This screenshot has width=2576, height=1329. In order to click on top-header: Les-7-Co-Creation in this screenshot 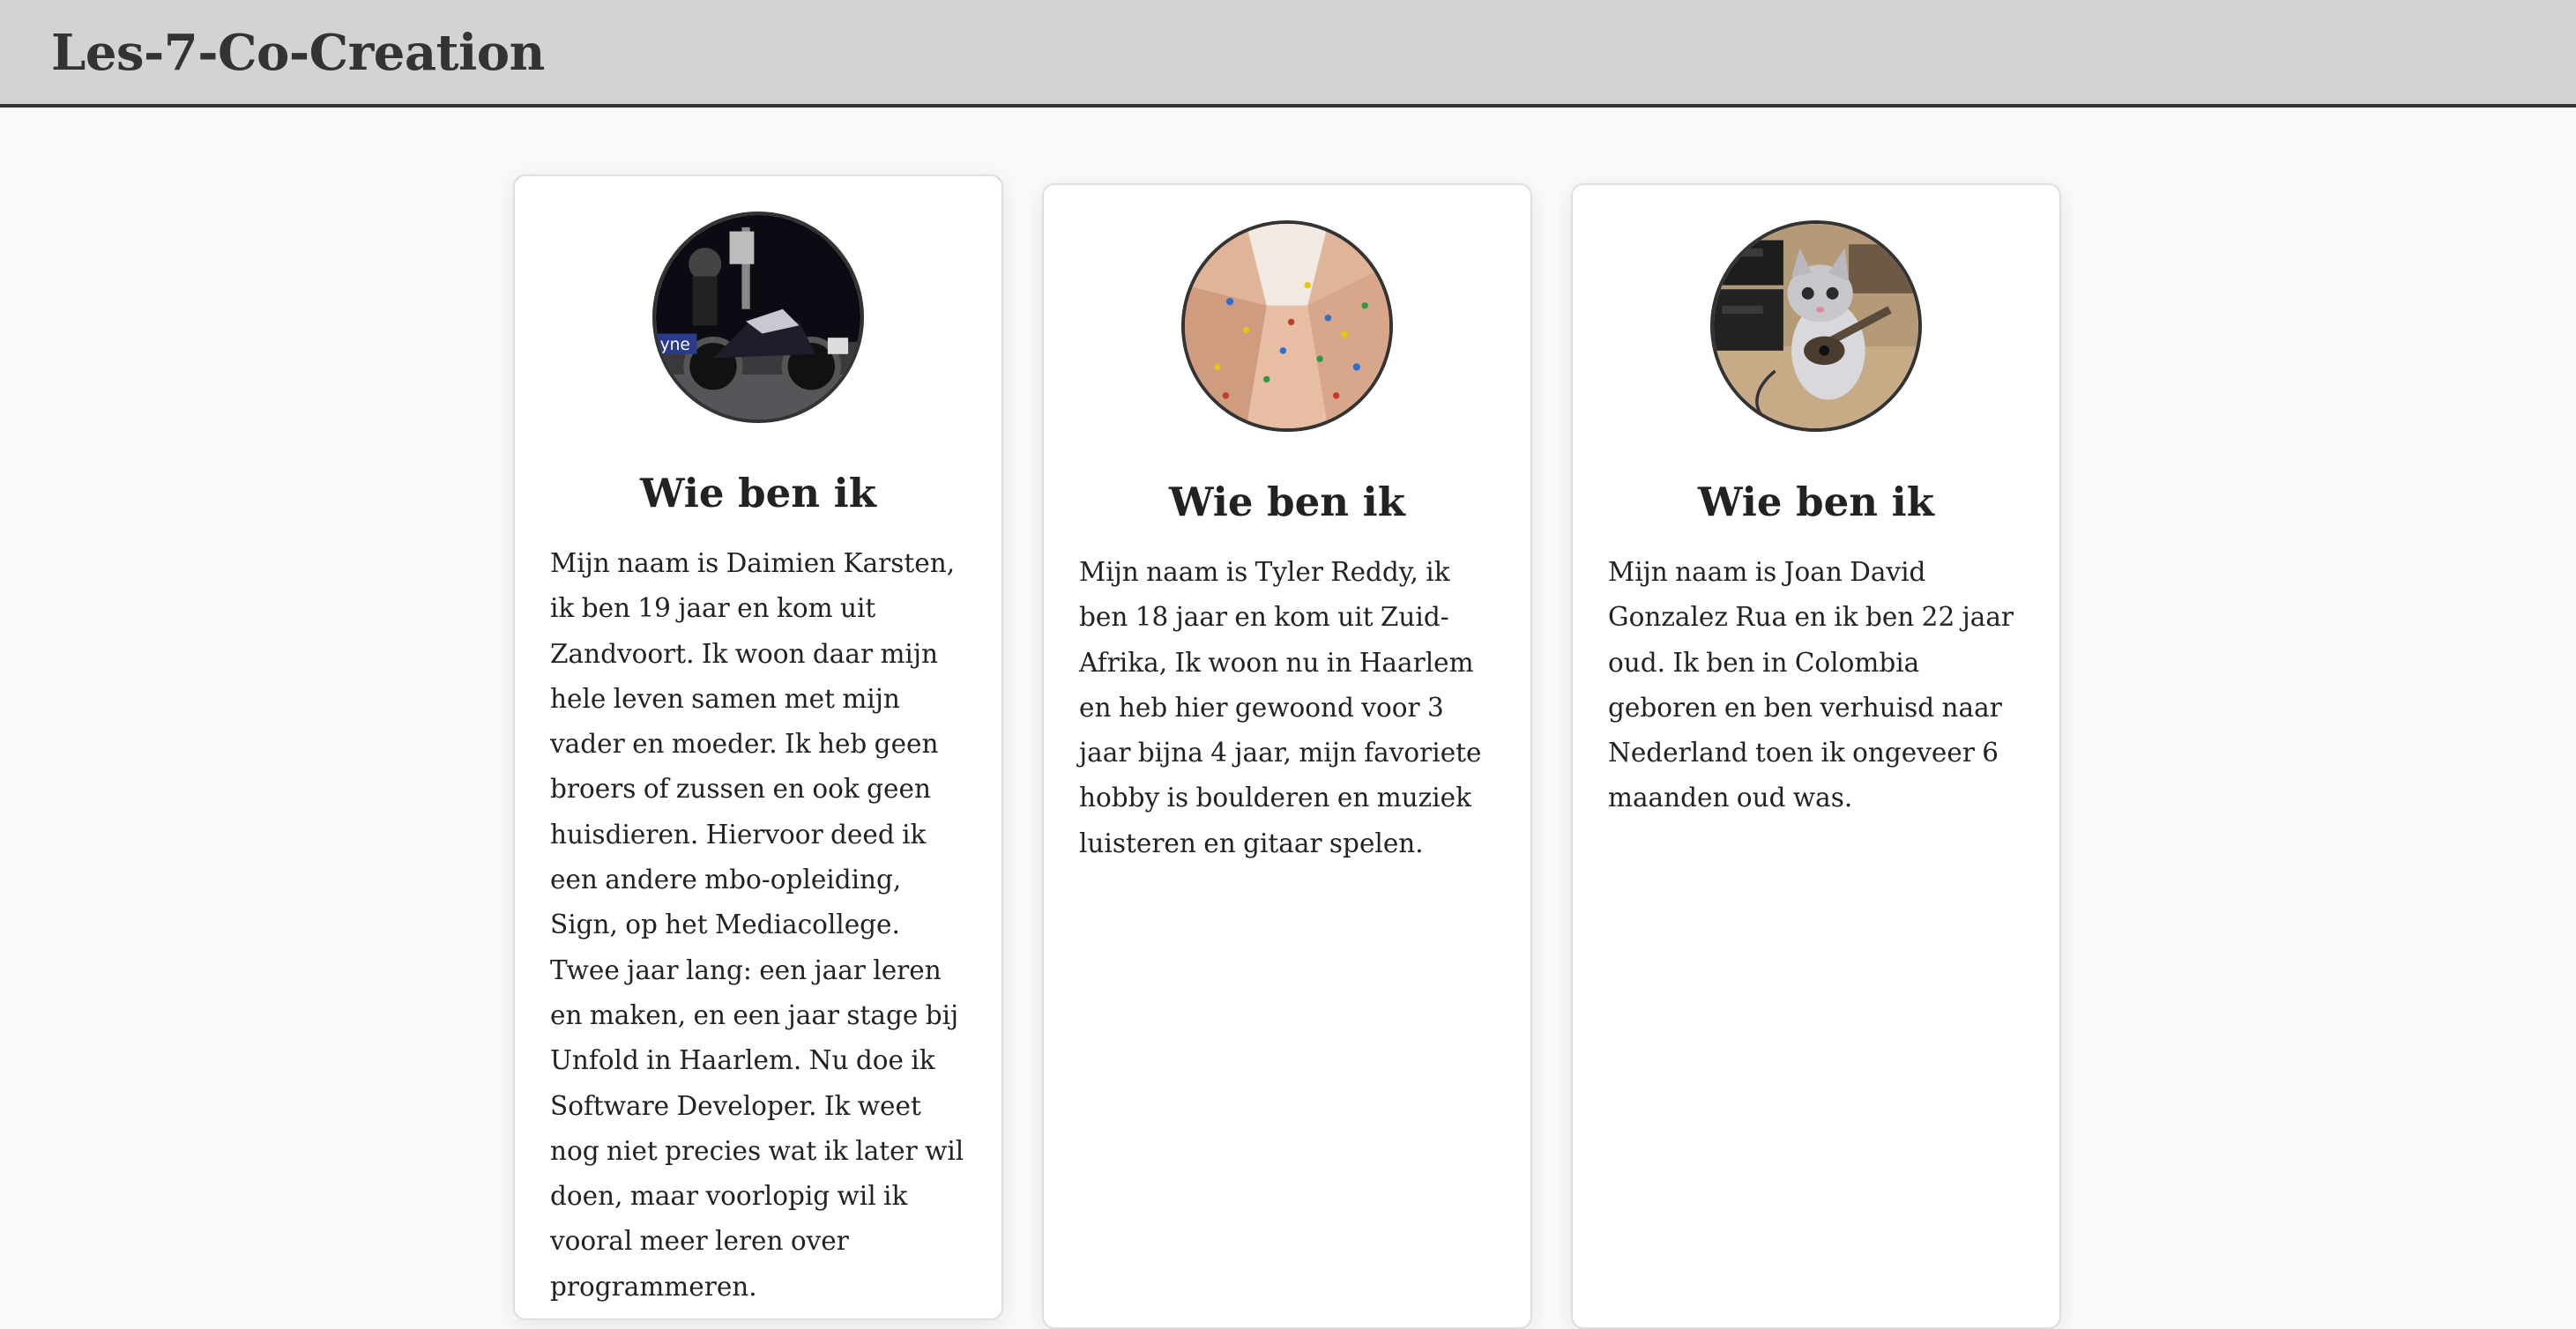, I will do `click(1288, 54)`.